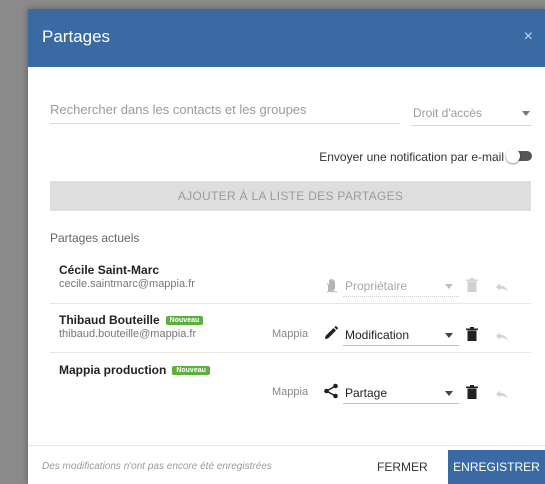 The width and height of the screenshot is (545, 484). I want to click on access-rights-select: Droit d'accès, so click(471, 114).